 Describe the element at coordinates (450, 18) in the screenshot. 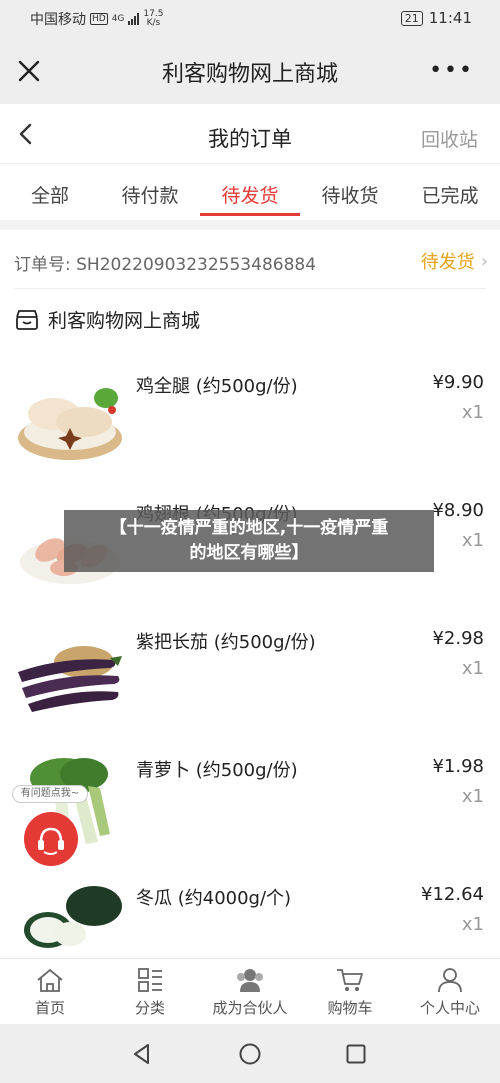

I see `clock: 11:41` at that location.